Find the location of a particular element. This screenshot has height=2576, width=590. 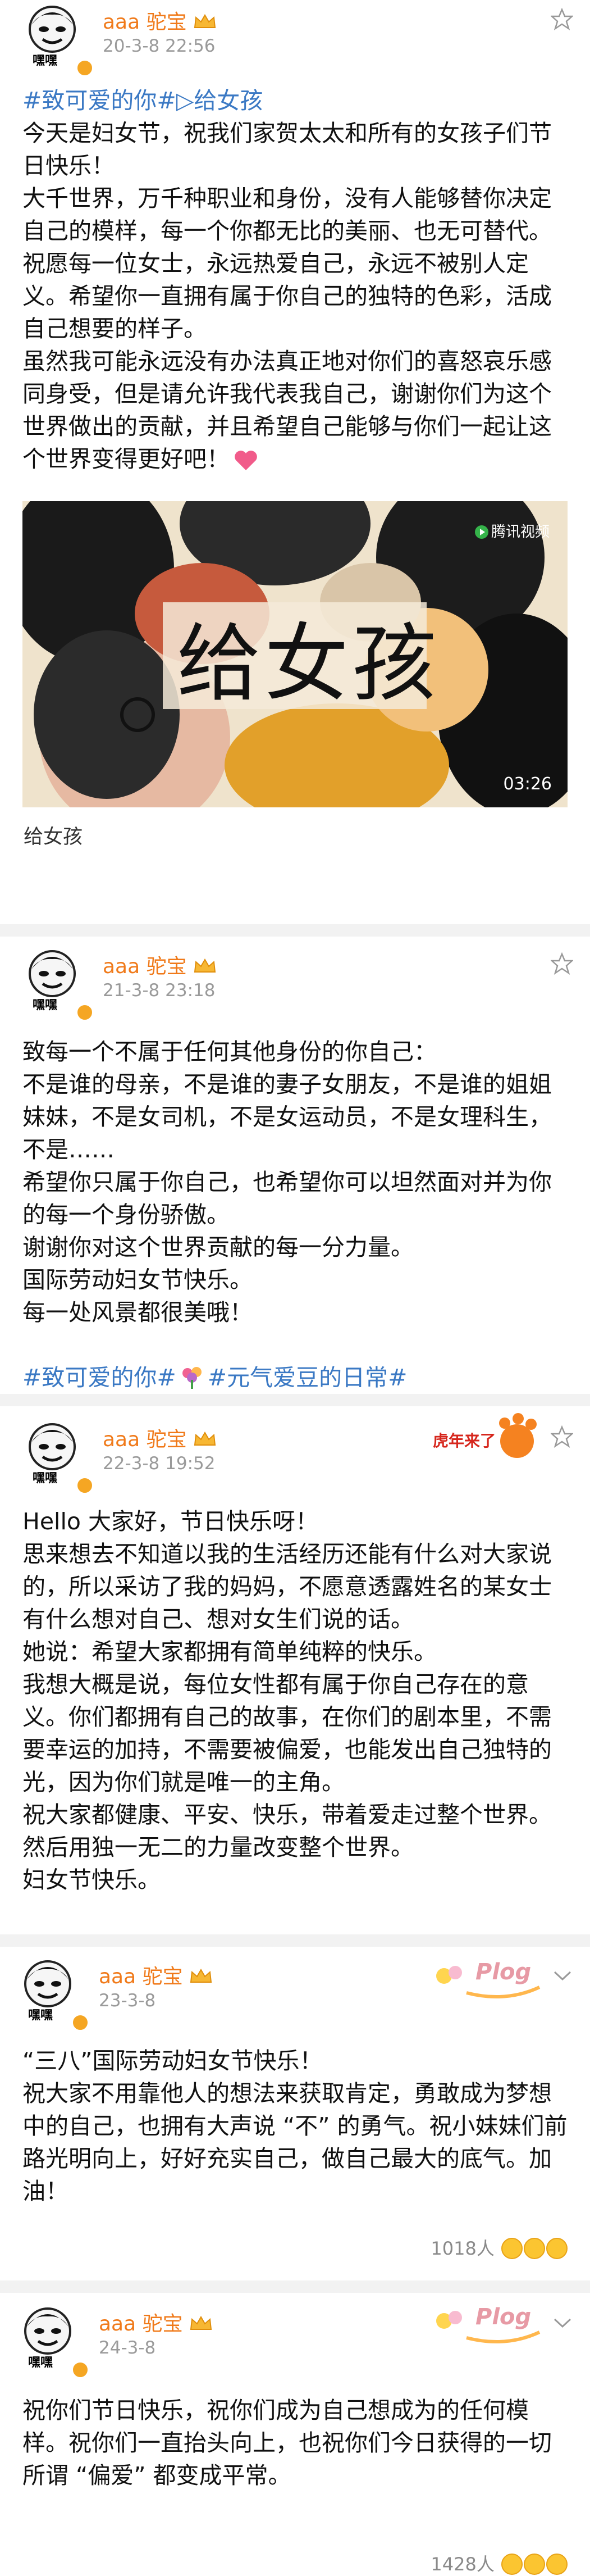

post-date: 23-3-8 is located at coordinates (127, 2001).